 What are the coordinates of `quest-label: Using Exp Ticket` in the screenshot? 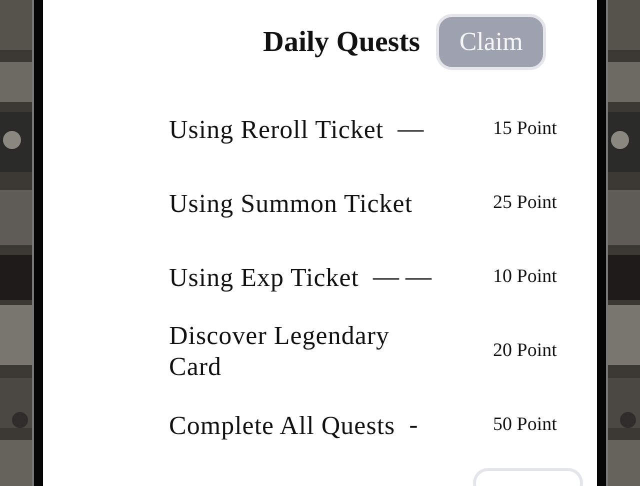 It's located at (264, 277).